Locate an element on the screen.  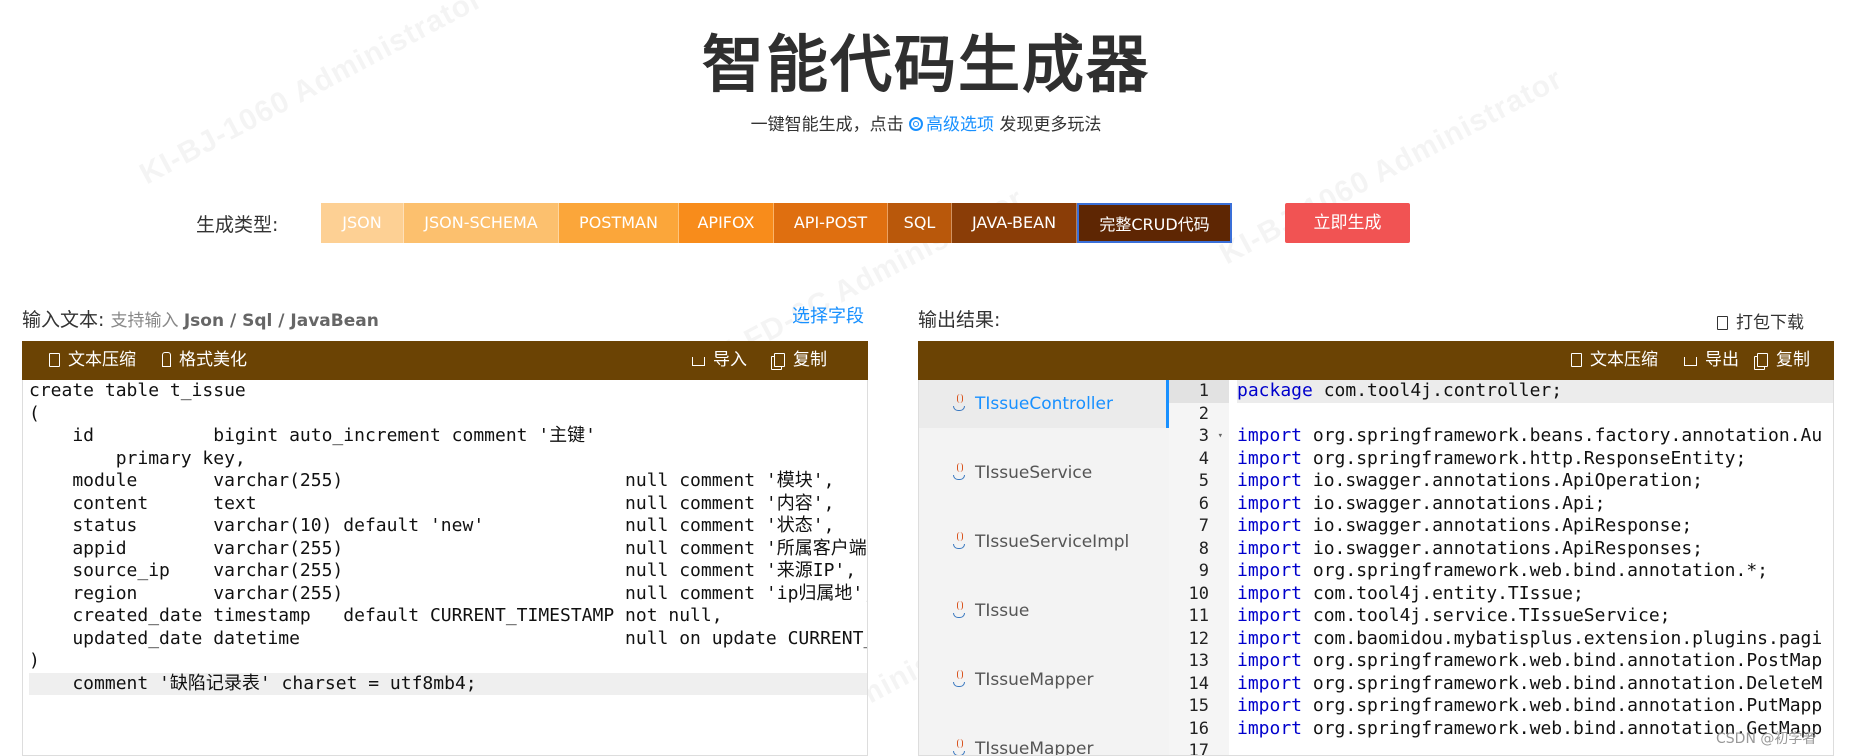
line-number: 16 is located at coordinates (1198, 728).